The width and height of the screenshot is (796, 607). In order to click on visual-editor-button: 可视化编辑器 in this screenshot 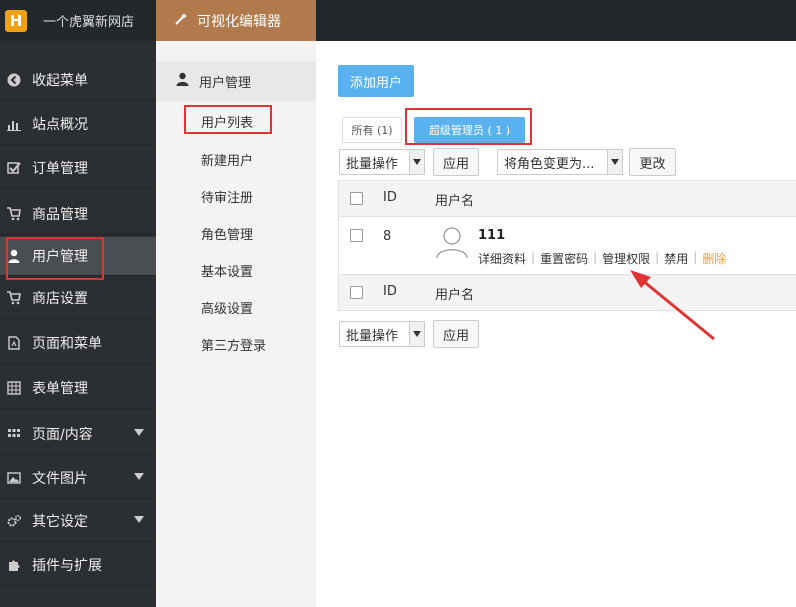, I will do `click(236, 20)`.